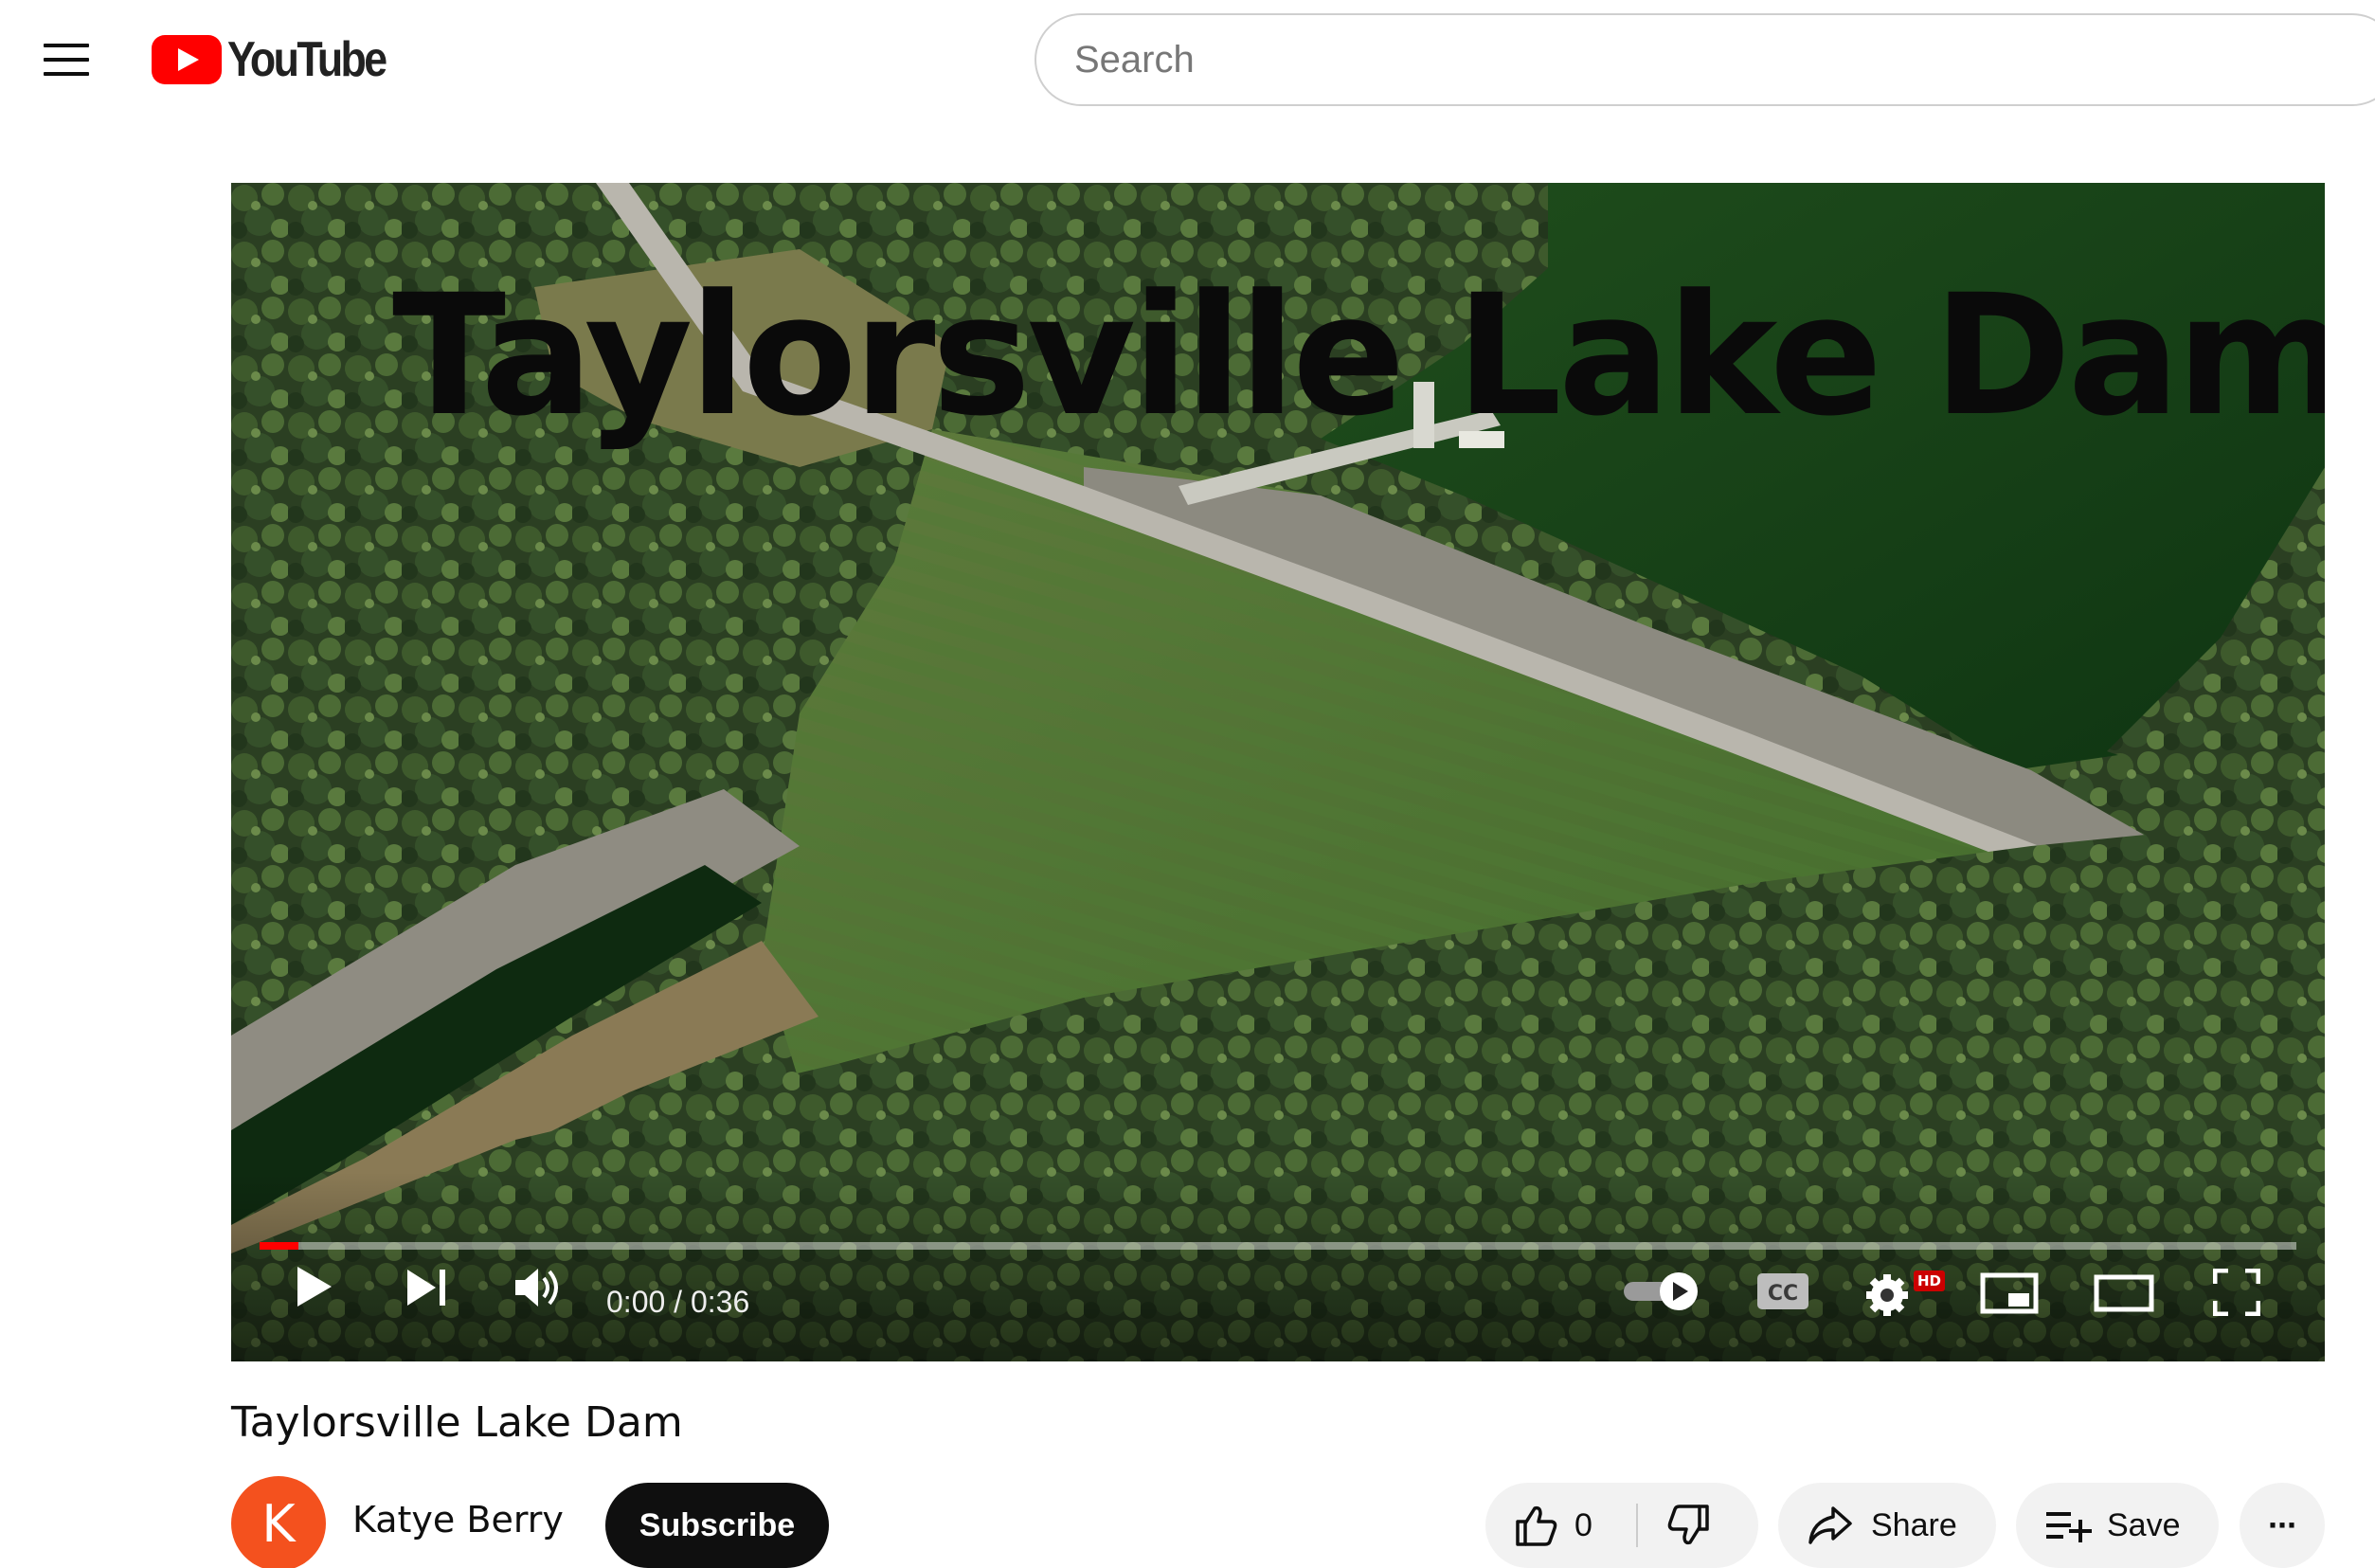 This screenshot has width=2375, height=1568. Describe the element at coordinates (1642, 59) in the screenshot. I see `search-input` at that location.